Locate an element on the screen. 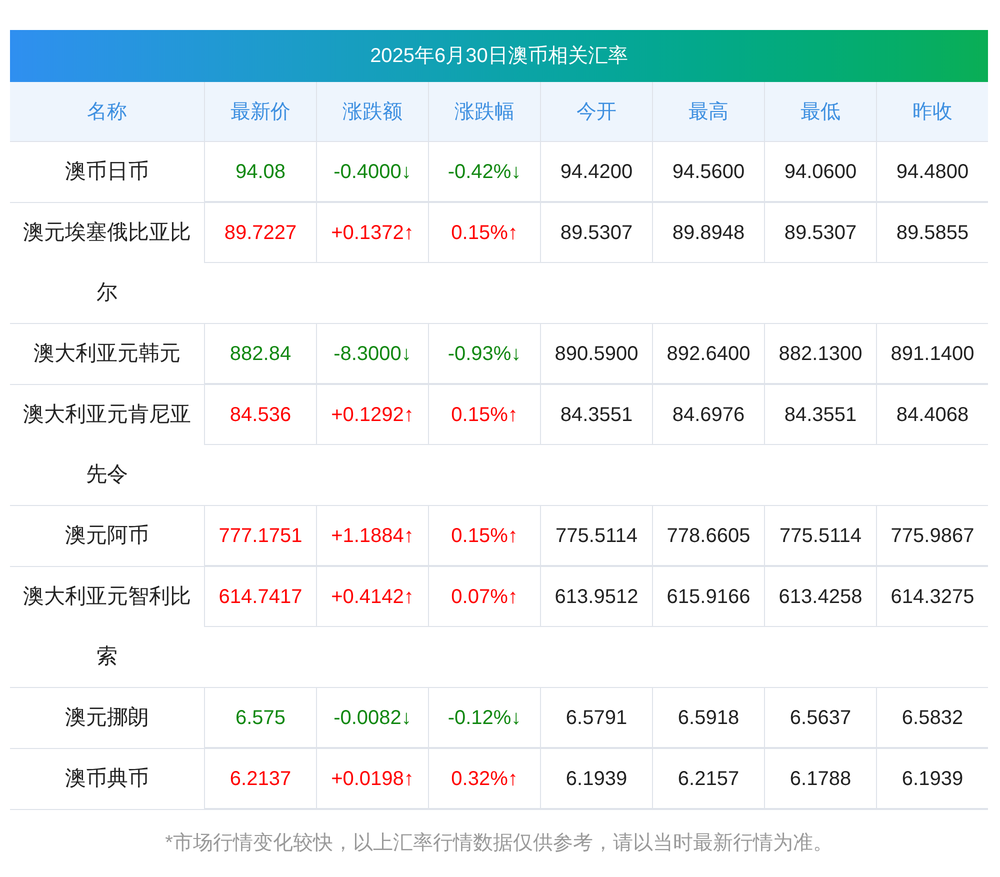 Image resolution: width=1000 pixels, height=877 pixels. table-cell: 89.5855 is located at coordinates (932, 233).